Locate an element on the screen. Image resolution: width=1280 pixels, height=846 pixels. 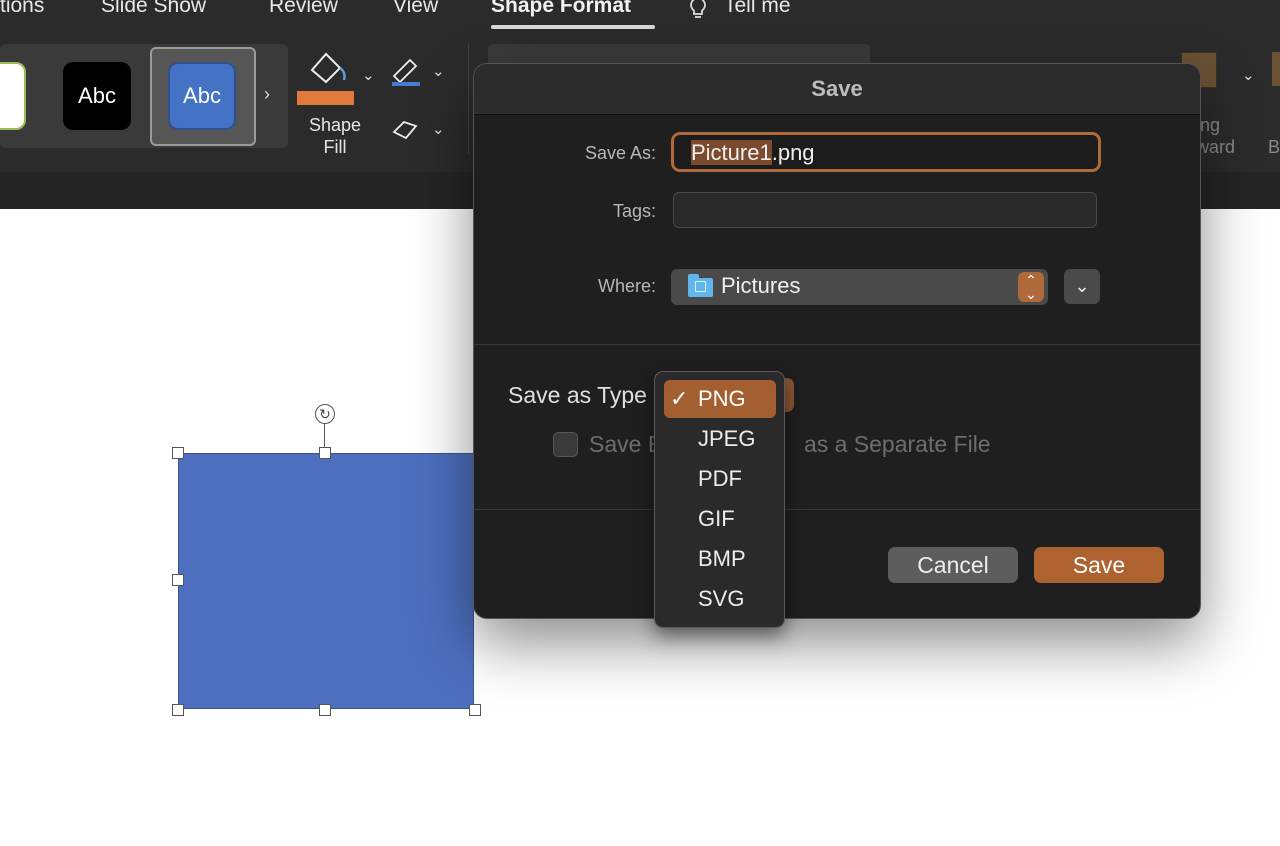
save-button: Save is located at coordinates (1099, 565).